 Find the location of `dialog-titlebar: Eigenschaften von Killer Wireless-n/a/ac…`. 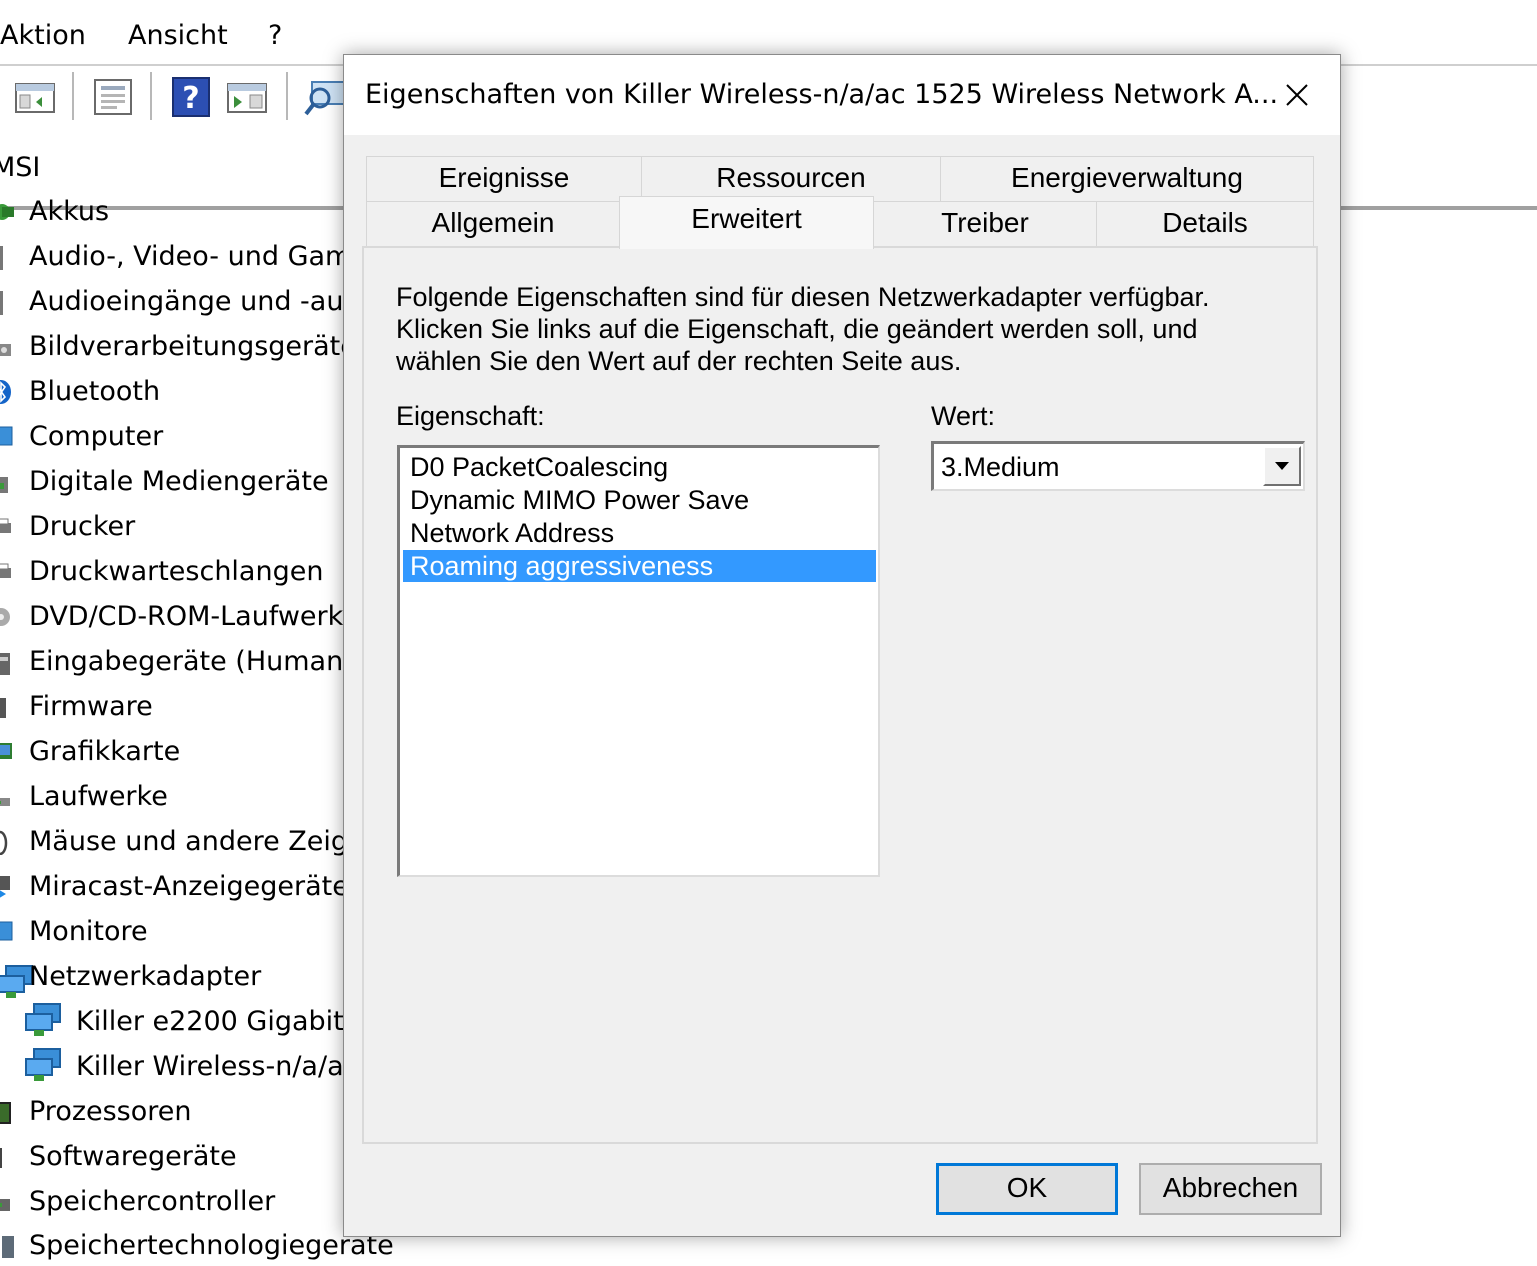

dialog-titlebar: Eigenschaften von Killer Wireless-n/a/ac… is located at coordinates (842, 95).